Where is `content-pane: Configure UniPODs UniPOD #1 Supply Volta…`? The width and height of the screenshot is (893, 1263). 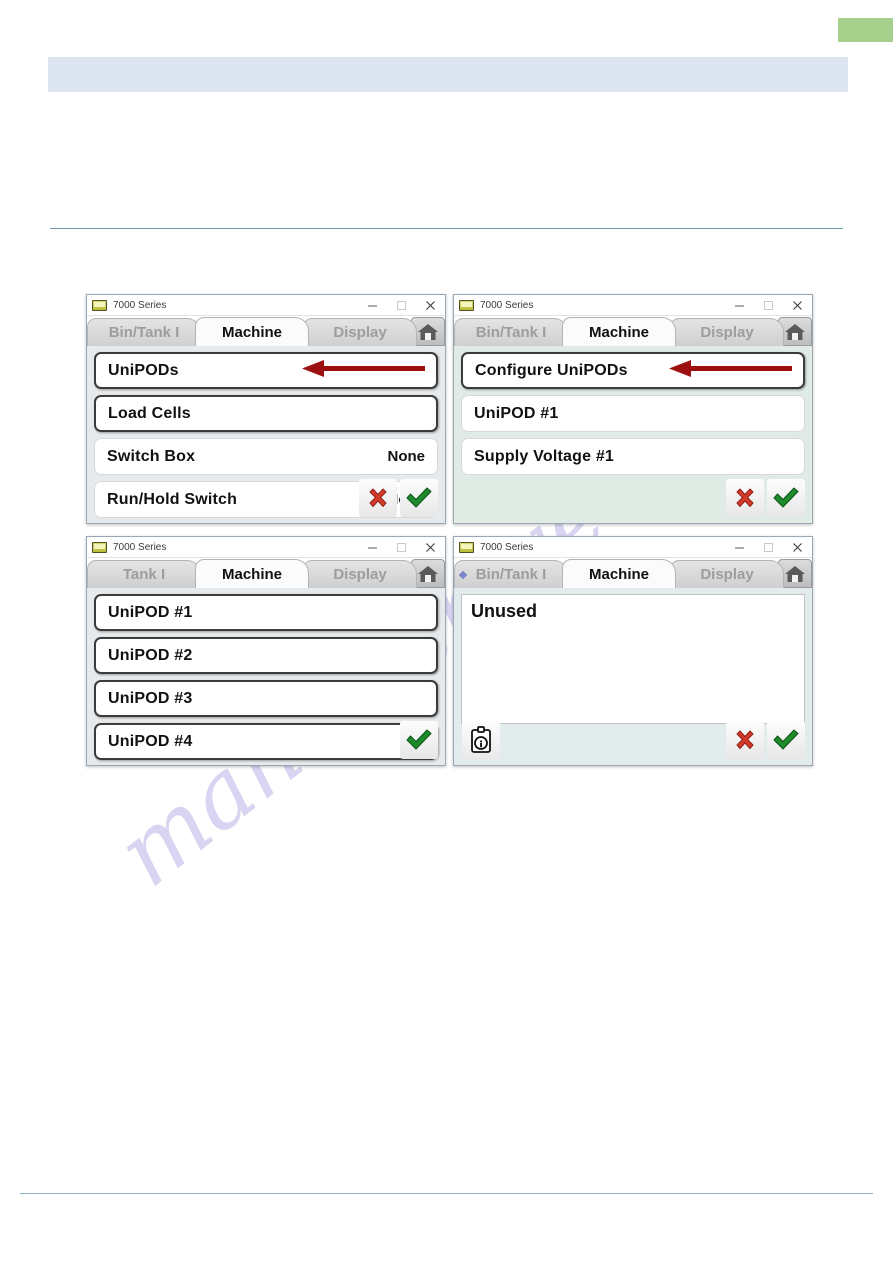
content-pane: Configure UniPODs UniPOD #1 Supply Volta… is located at coordinates (633, 434).